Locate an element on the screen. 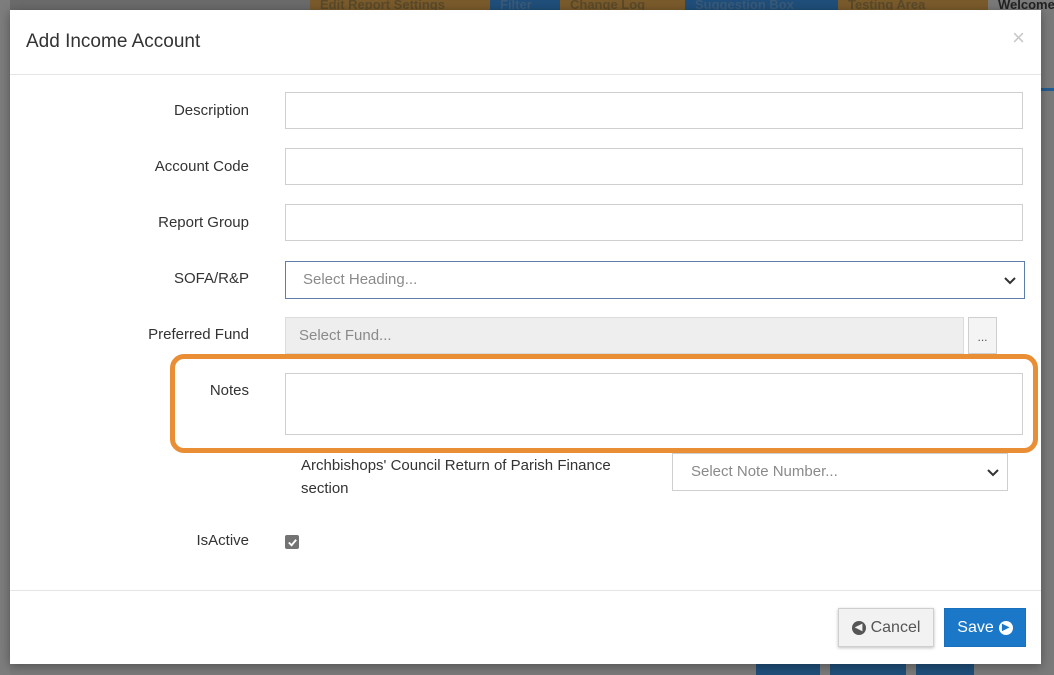 The width and height of the screenshot is (1054, 675). report-group-input is located at coordinates (654, 222).